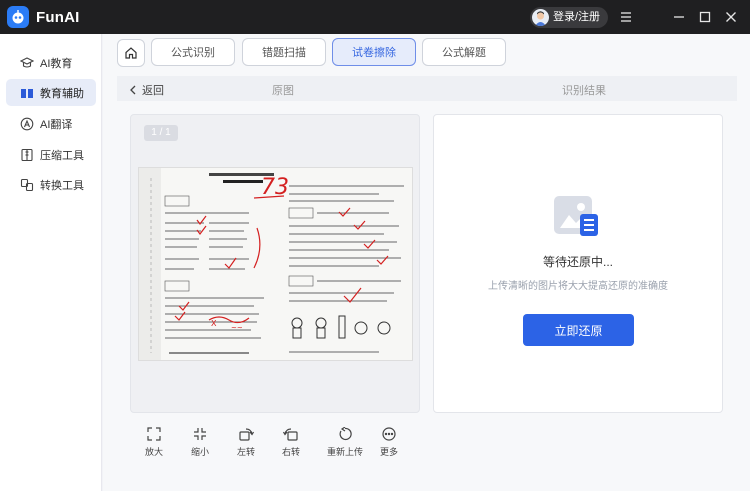 The height and width of the screenshot is (491, 750). I want to click on reupload-button: 重新上传, so click(345, 444).